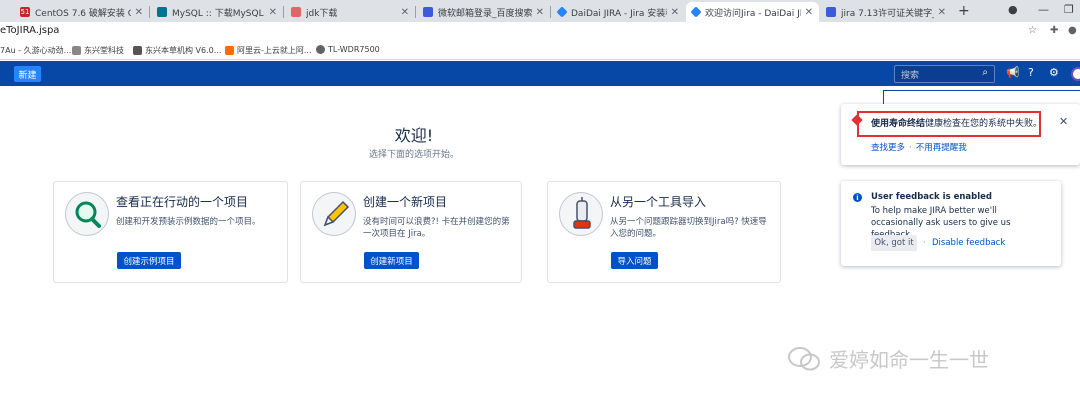 The height and width of the screenshot is (406, 1080). Describe the element at coordinates (1054, 72) in the screenshot. I see `settings-gear-icon: ⚙` at that location.